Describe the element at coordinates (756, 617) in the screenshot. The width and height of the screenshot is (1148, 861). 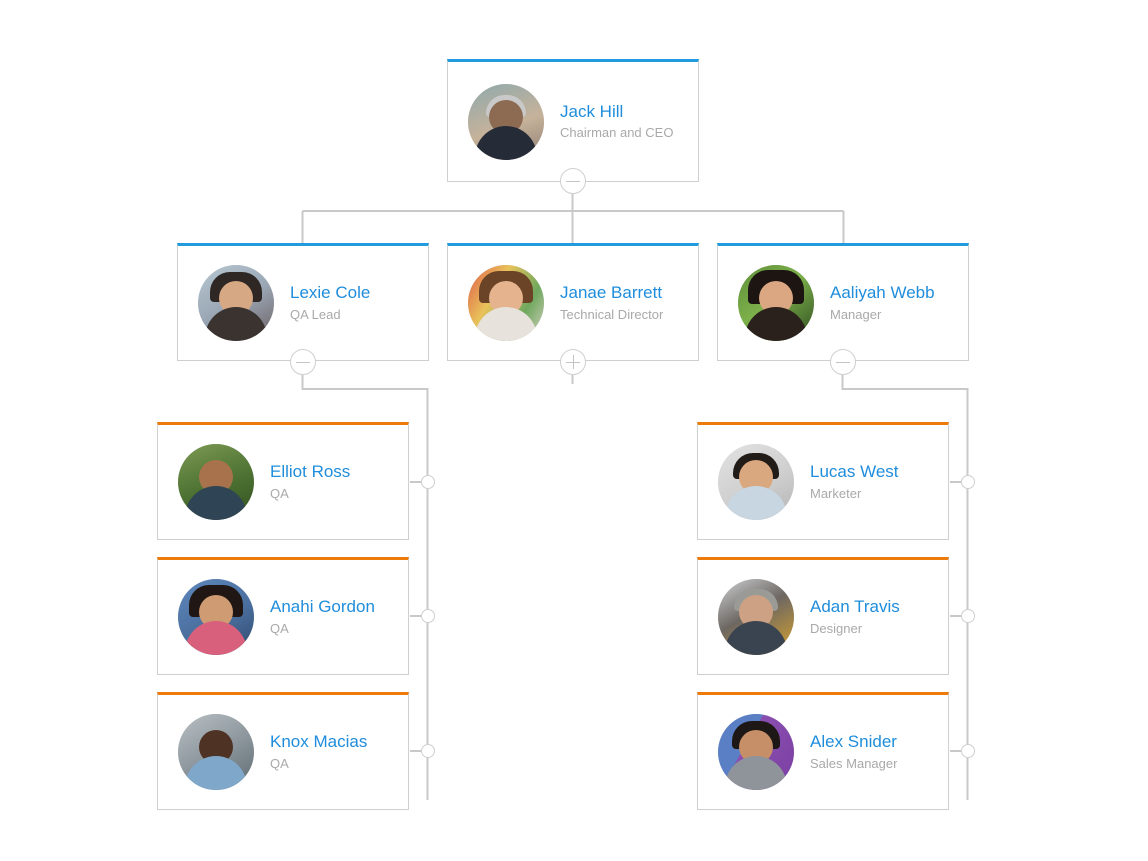
I see `avatar-adan-travis` at that location.